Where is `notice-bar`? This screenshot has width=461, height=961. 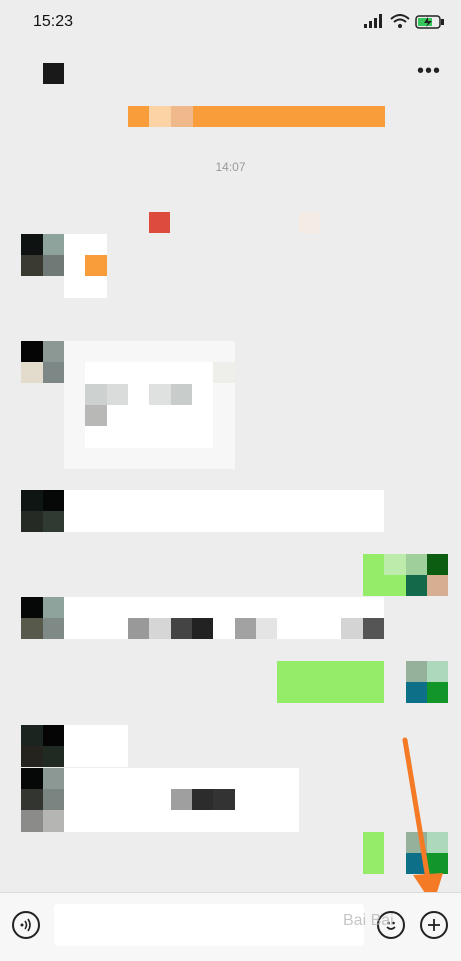 notice-bar is located at coordinates (256, 116).